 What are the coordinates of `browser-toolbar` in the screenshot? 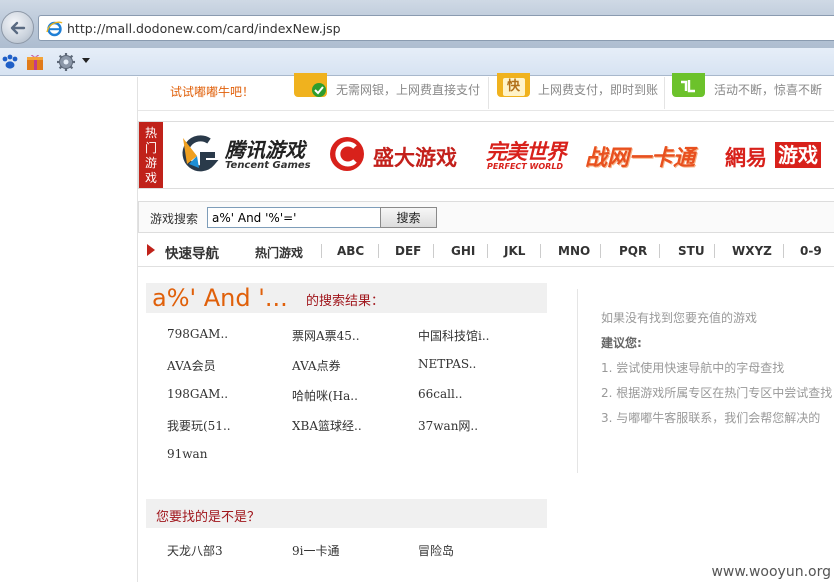 It's located at (417, 62).